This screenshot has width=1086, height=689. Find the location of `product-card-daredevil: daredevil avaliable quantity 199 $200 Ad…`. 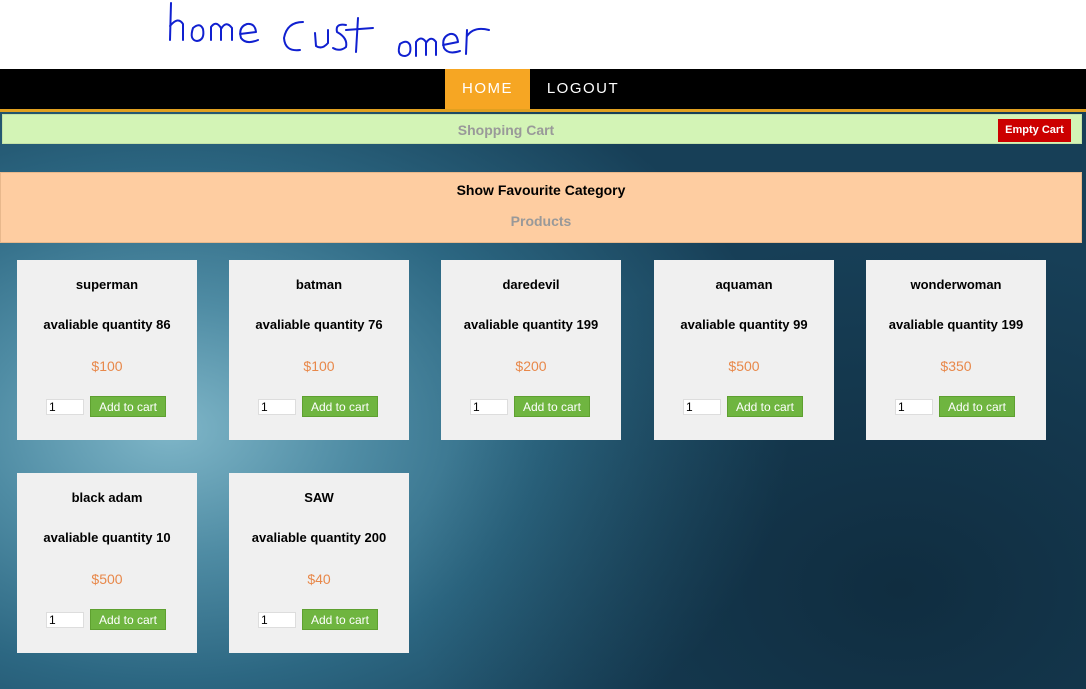

product-card-daredevil: daredevil avaliable quantity 199 $200 Ad… is located at coordinates (531, 350).